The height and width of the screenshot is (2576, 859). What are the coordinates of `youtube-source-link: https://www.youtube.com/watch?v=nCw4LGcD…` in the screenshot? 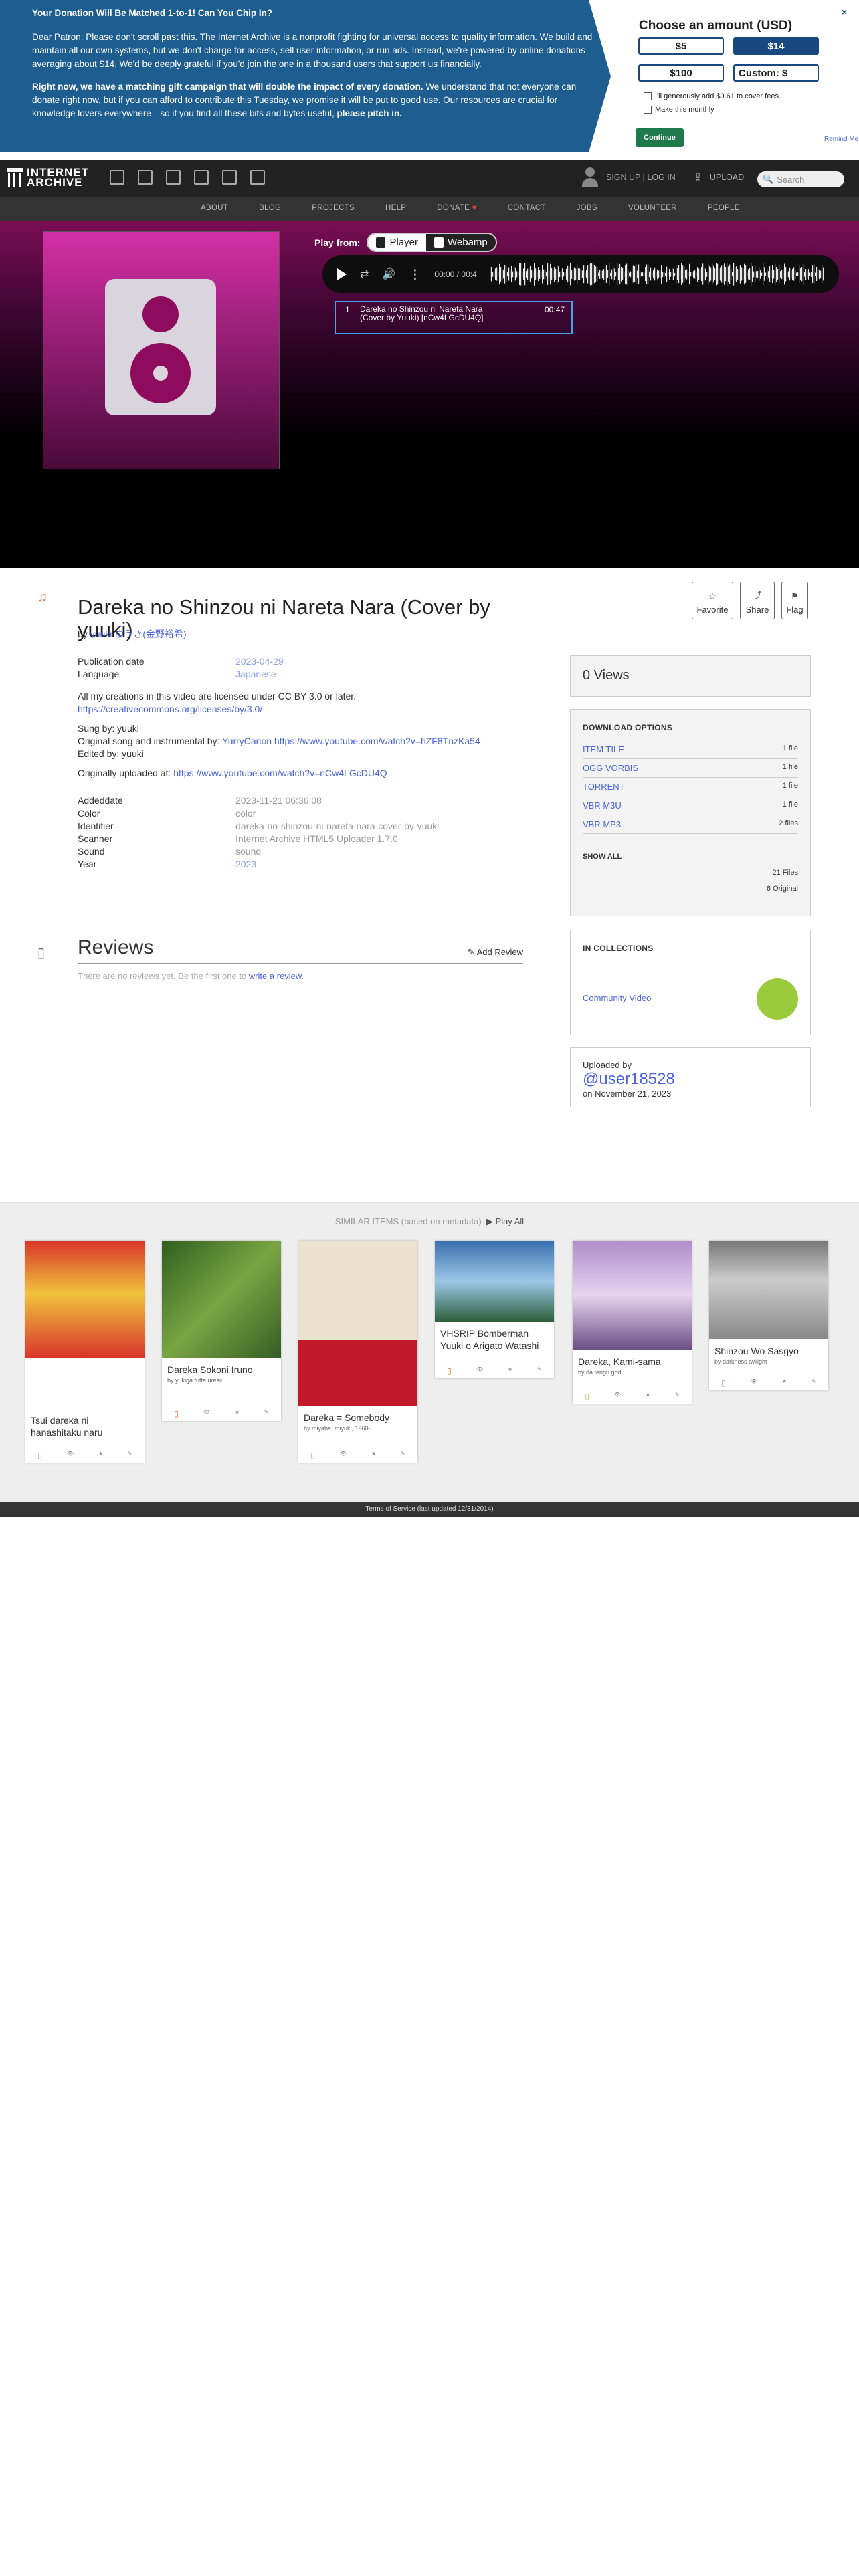 It's located at (280, 773).